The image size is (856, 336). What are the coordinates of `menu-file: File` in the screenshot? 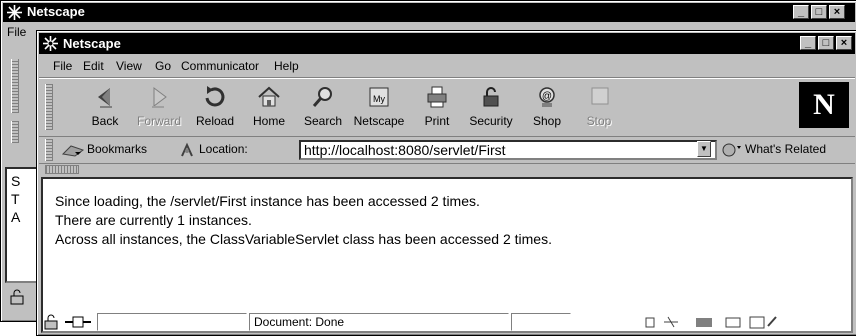 It's located at (62, 66).